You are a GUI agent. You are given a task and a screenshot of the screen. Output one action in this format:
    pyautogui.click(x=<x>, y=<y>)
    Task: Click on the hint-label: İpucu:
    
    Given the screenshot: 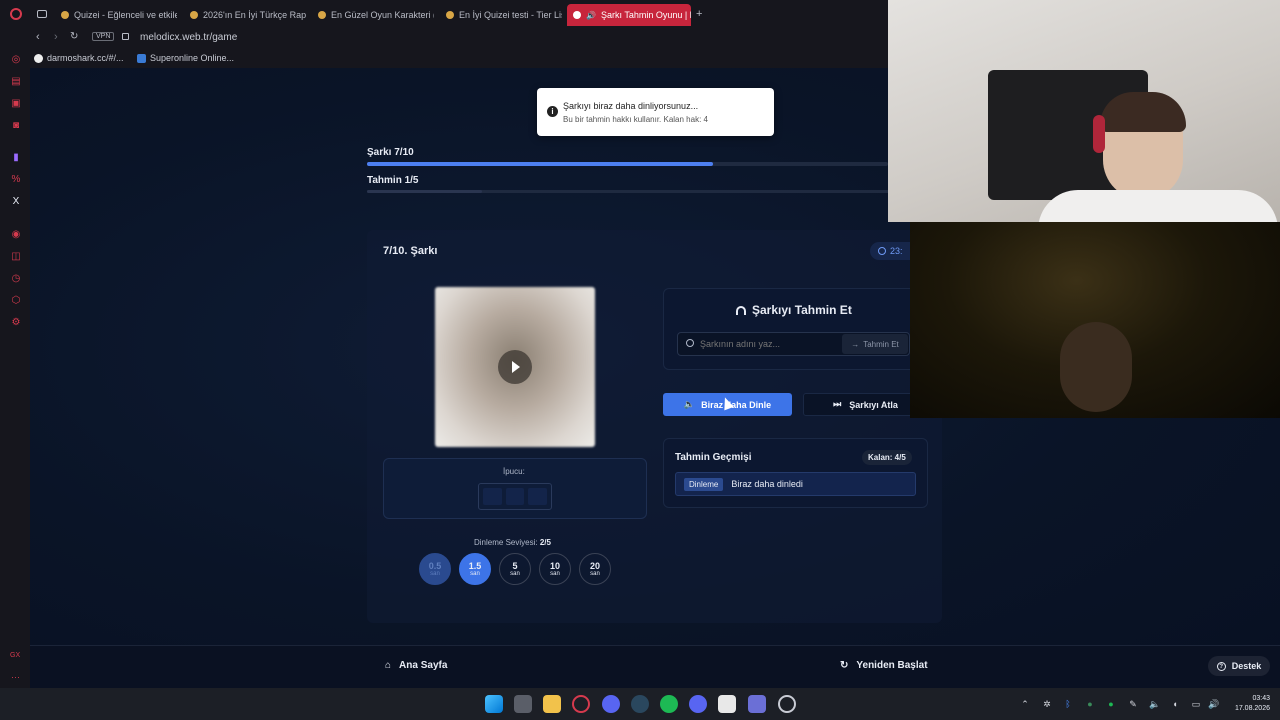 What is the action you would take?
    pyautogui.click(x=514, y=471)
    